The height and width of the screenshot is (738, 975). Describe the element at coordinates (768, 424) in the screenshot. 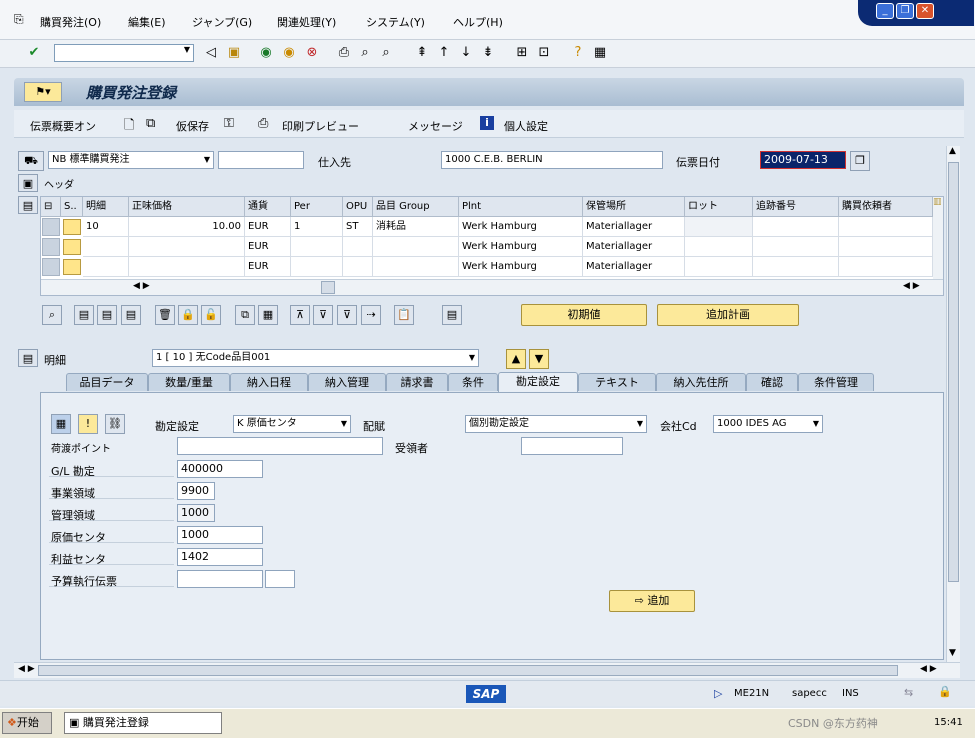

I see `company-code-select: 1000 IDES AG` at that location.